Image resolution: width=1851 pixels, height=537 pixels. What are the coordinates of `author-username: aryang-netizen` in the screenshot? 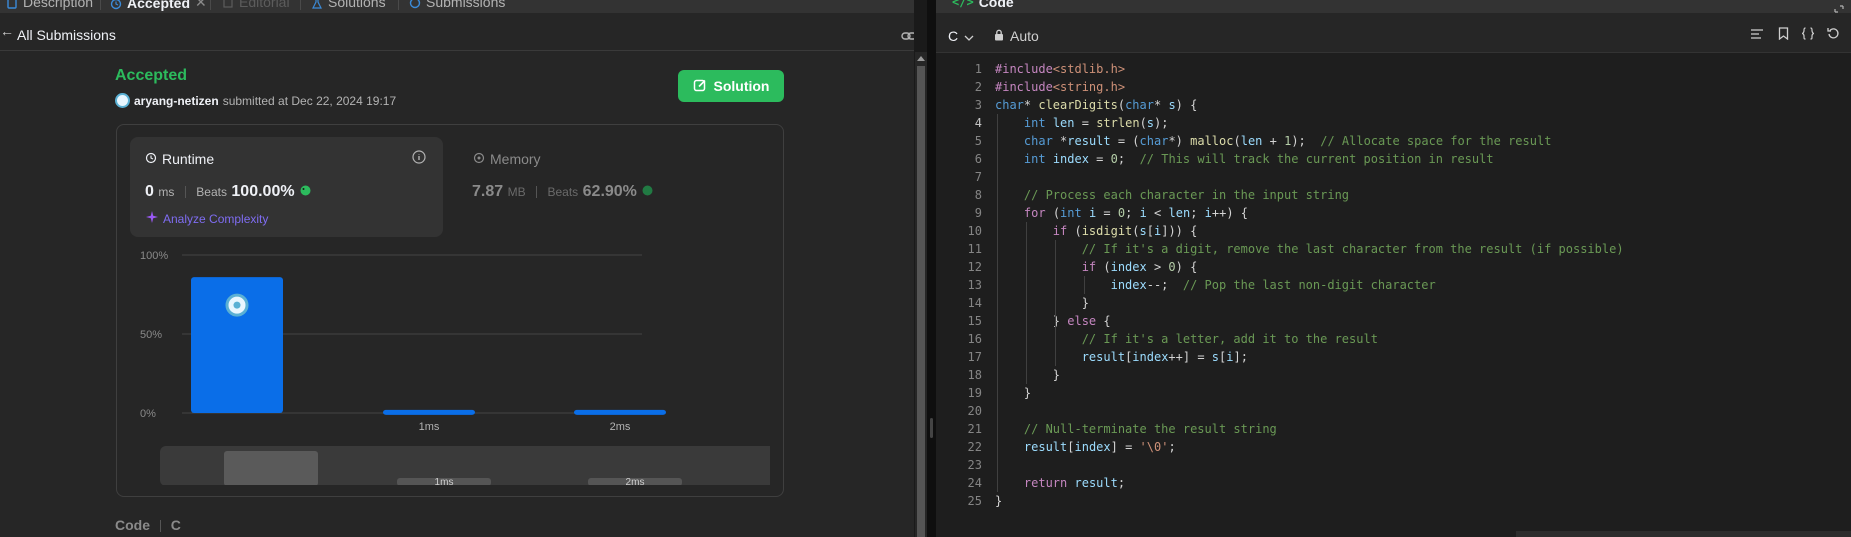 It's located at (176, 101).